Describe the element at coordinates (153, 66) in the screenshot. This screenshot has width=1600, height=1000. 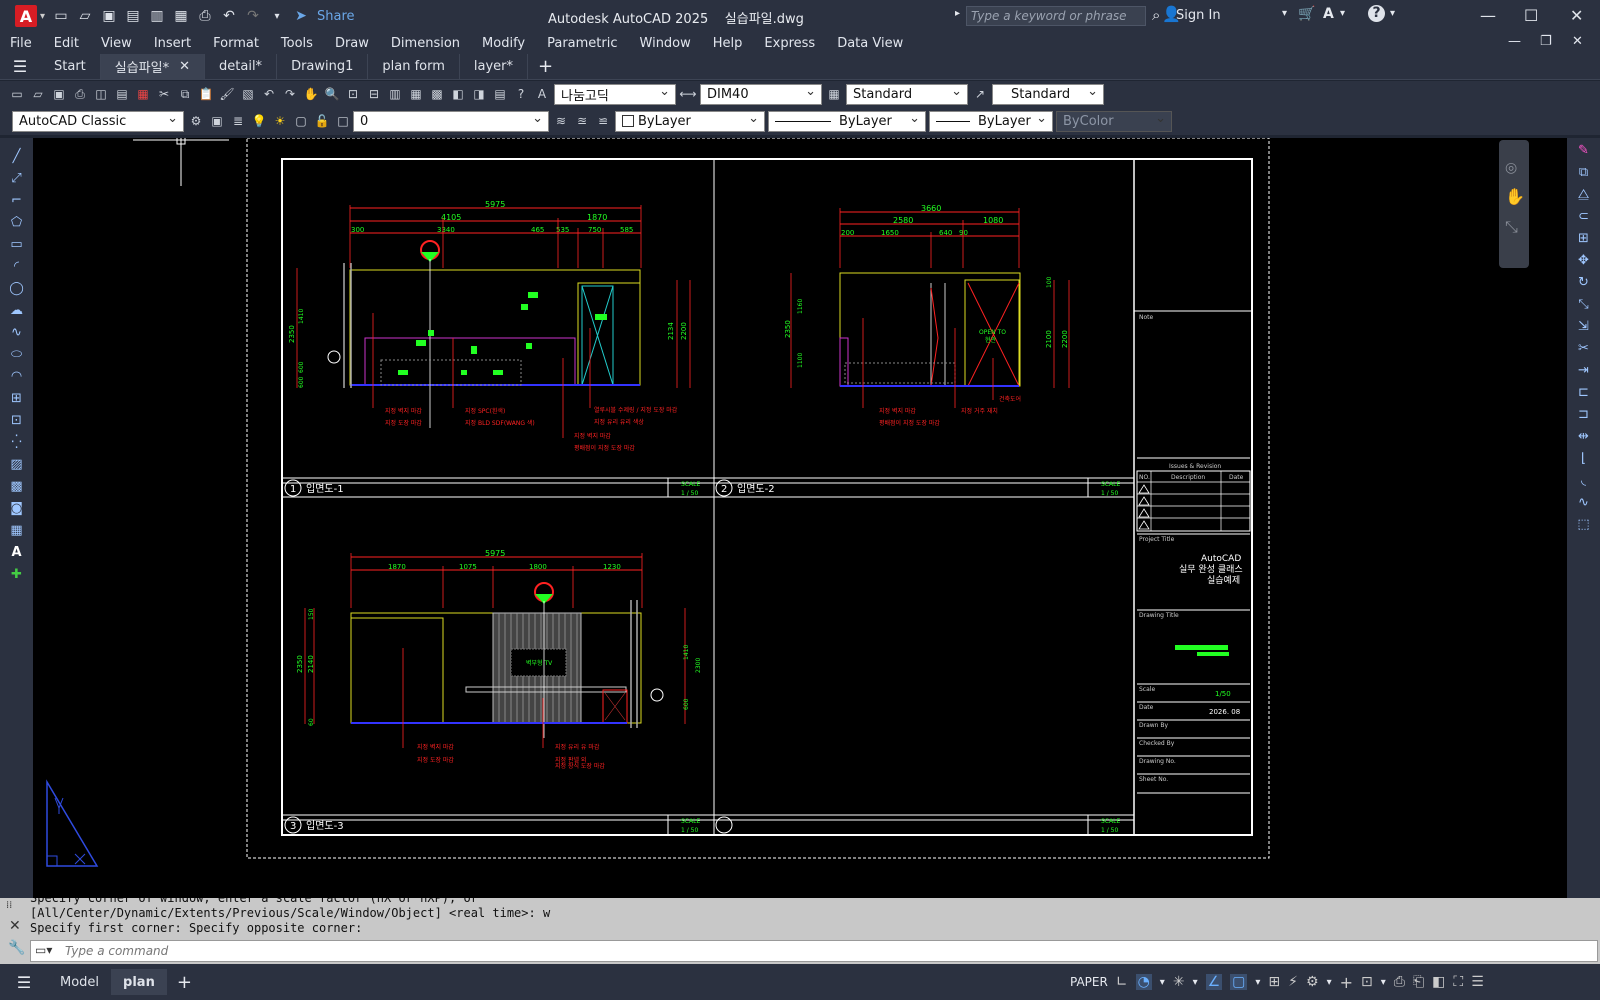
I see `tab-practice-file: 실습파일* ✕` at that location.